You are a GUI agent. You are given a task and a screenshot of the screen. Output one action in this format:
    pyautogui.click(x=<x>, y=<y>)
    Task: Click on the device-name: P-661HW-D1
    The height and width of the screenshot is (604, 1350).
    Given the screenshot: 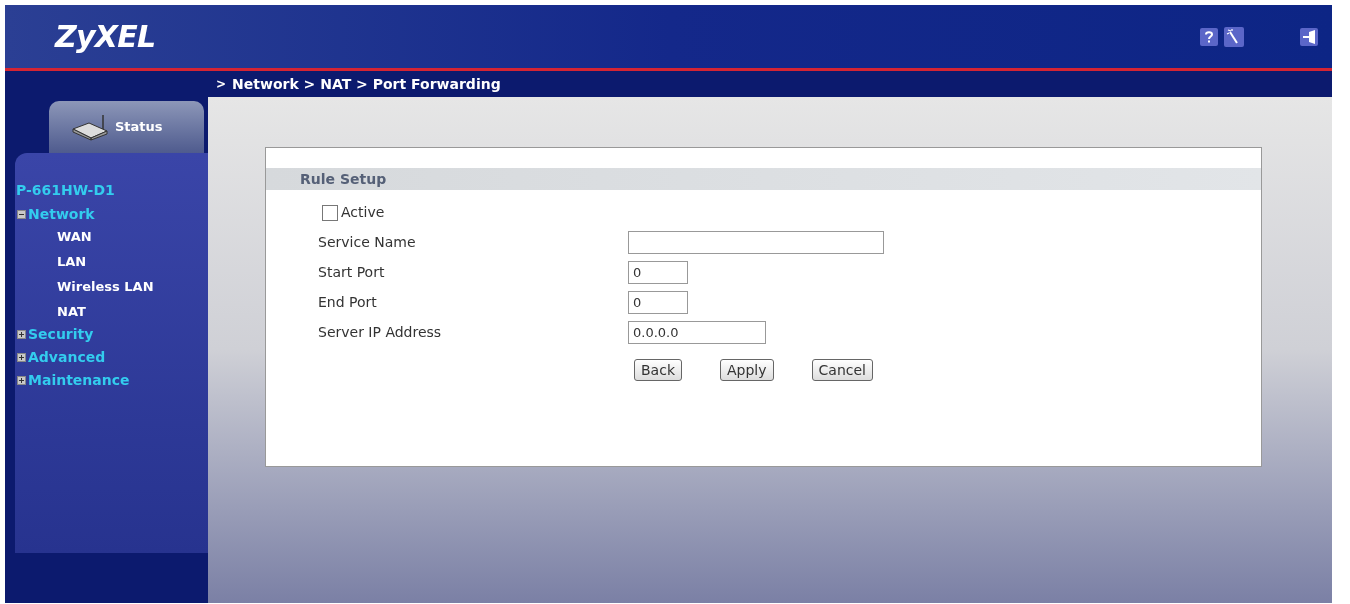 What is the action you would take?
    pyautogui.click(x=65, y=190)
    